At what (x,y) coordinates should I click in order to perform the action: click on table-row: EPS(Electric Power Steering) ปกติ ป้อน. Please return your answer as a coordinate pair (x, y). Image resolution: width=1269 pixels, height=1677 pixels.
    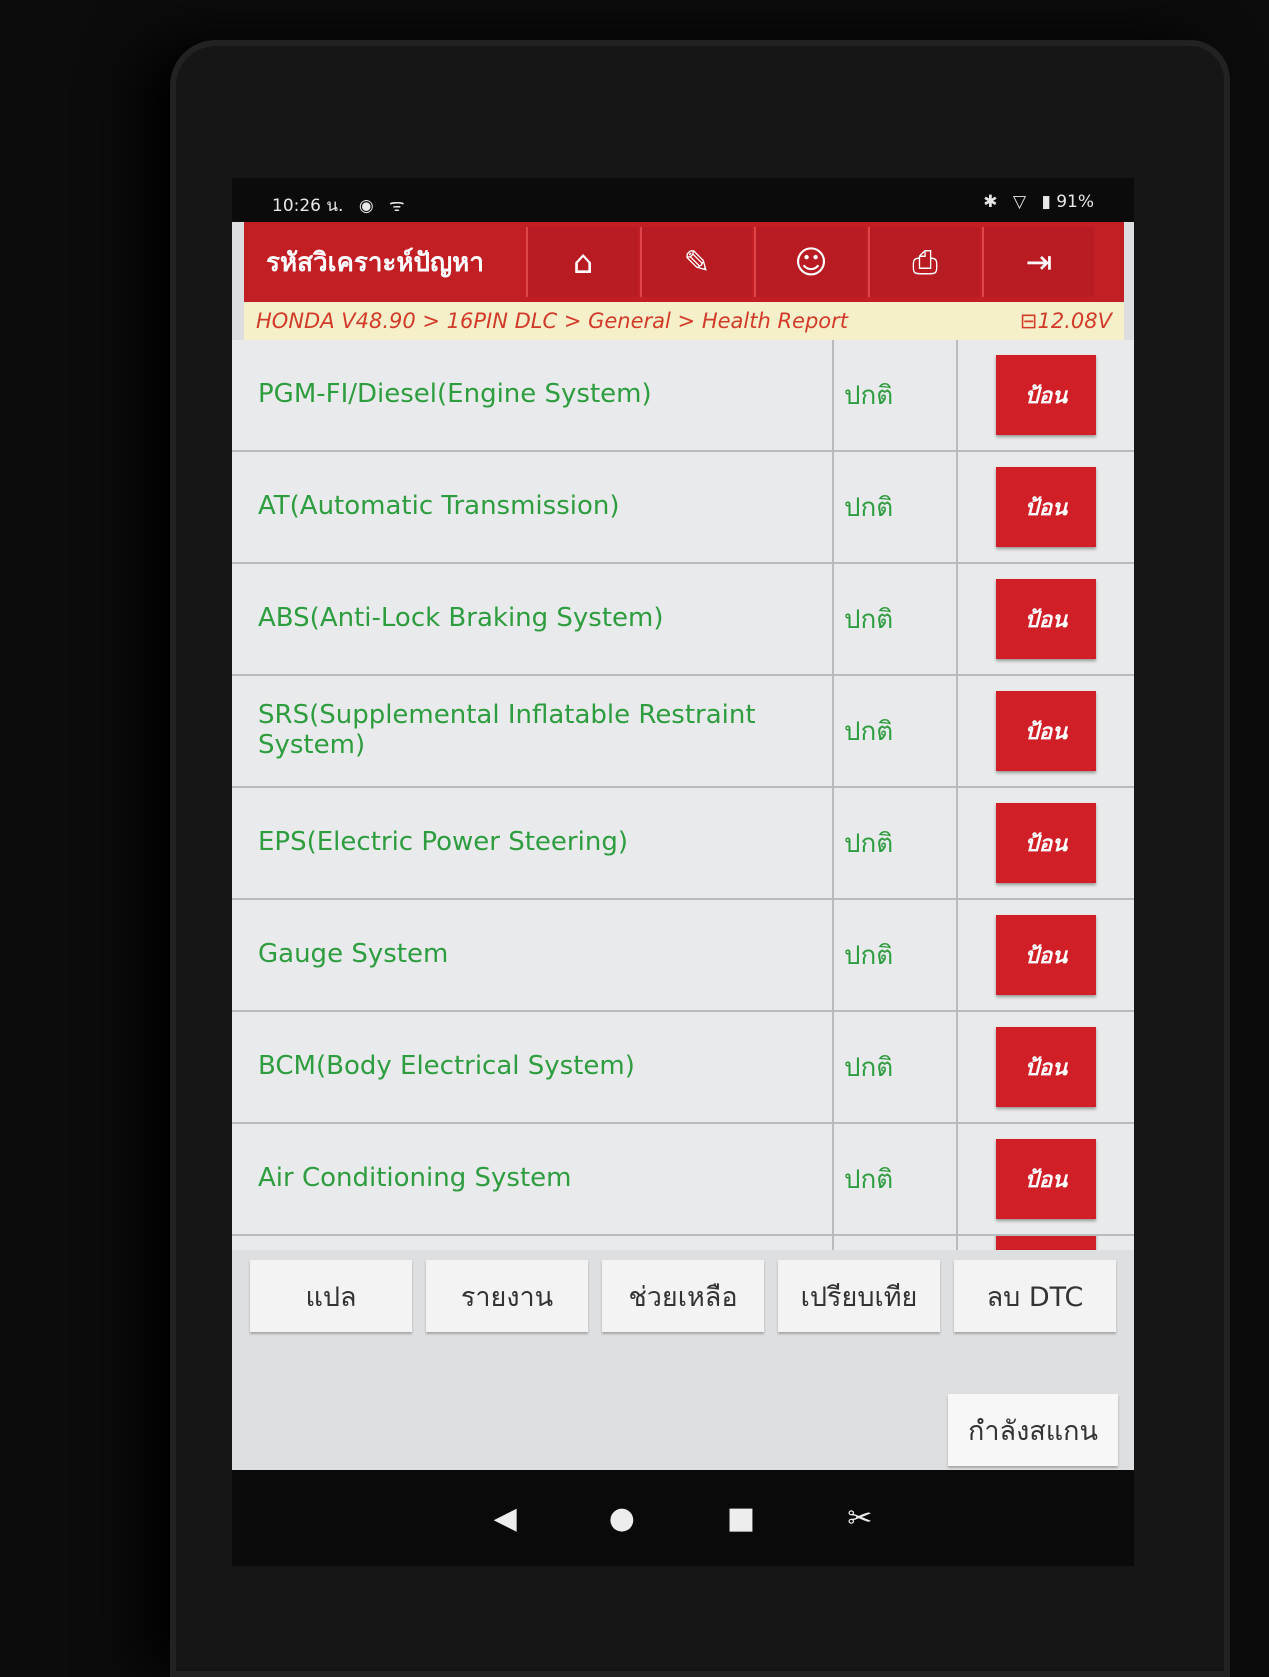
    Looking at the image, I should click on (683, 844).